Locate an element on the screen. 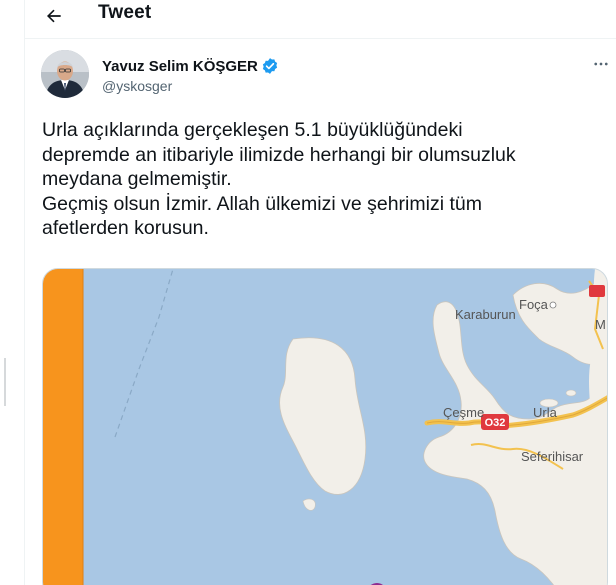  map-left-border is located at coordinates (63, 427).